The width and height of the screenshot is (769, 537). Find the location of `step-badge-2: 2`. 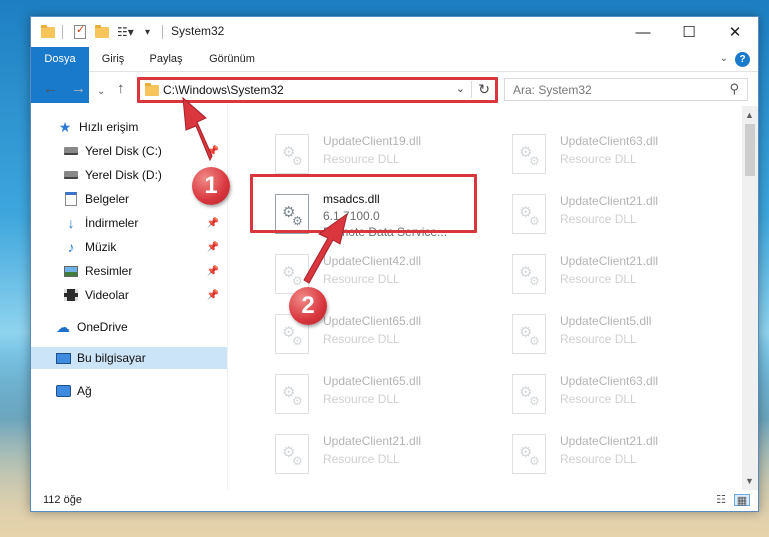

step-badge-2: 2 is located at coordinates (308, 306).